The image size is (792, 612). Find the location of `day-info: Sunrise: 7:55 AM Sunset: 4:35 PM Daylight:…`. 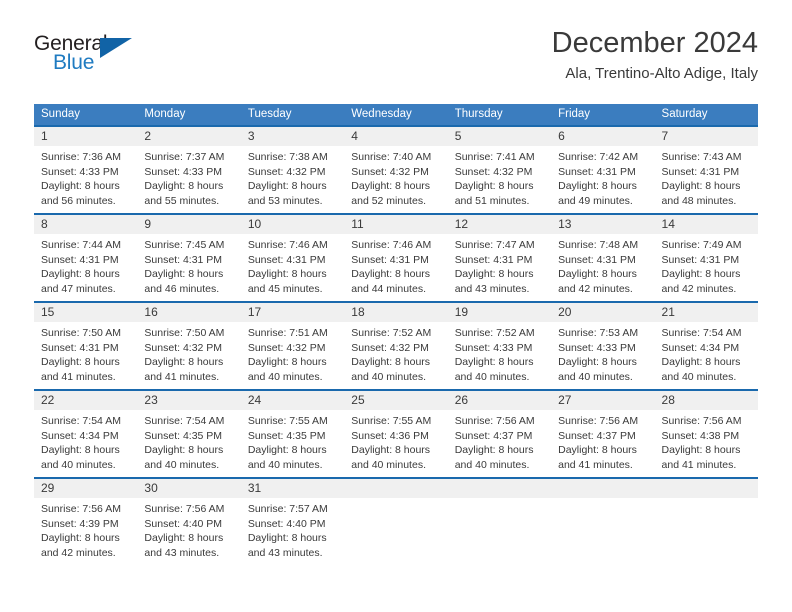

day-info: Sunrise: 7:55 AM Sunset: 4:35 PM Daylight:… is located at coordinates (292, 441).